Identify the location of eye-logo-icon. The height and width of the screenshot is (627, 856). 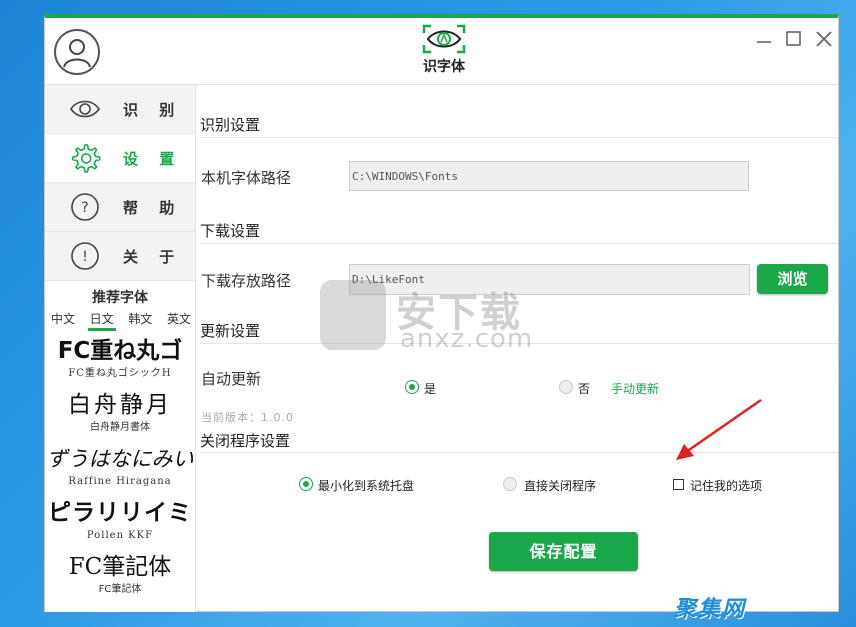
(444, 39).